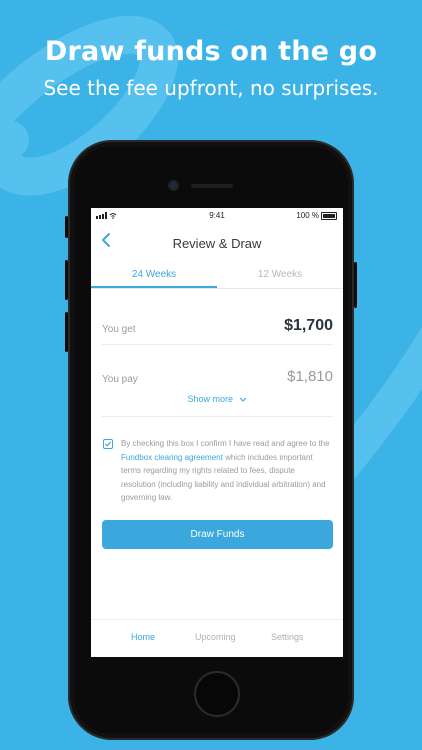  I want to click on checkmark-icon, so click(108, 444).